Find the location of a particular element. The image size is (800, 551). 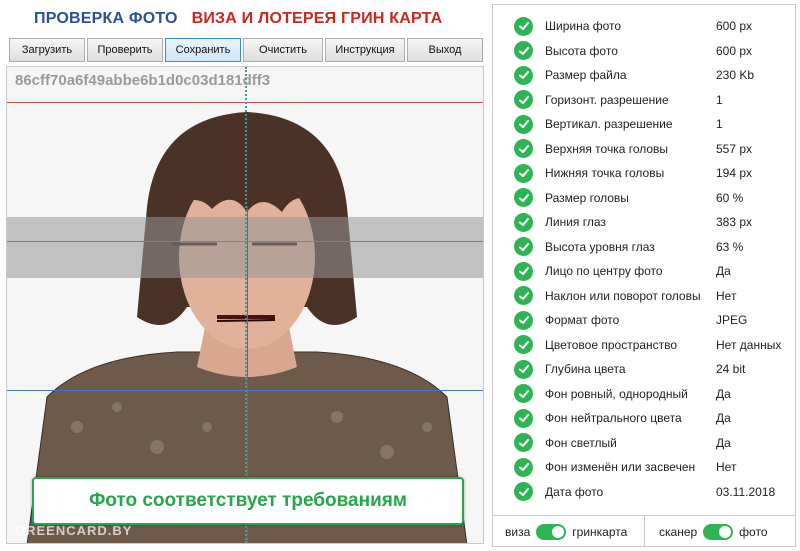

center-guide-line is located at coordinates (246, 305).